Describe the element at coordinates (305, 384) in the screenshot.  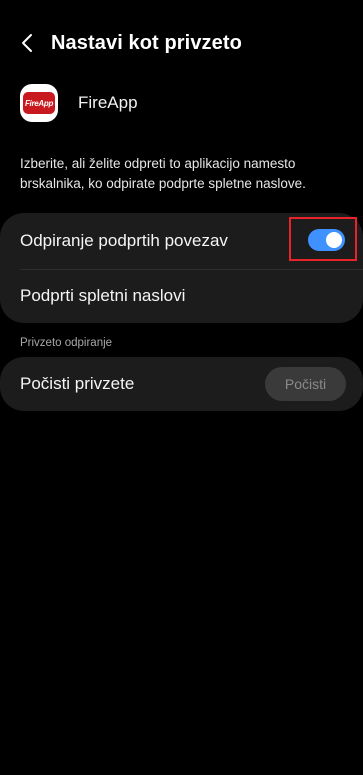
I see `clear-button: Počisti` at that location.